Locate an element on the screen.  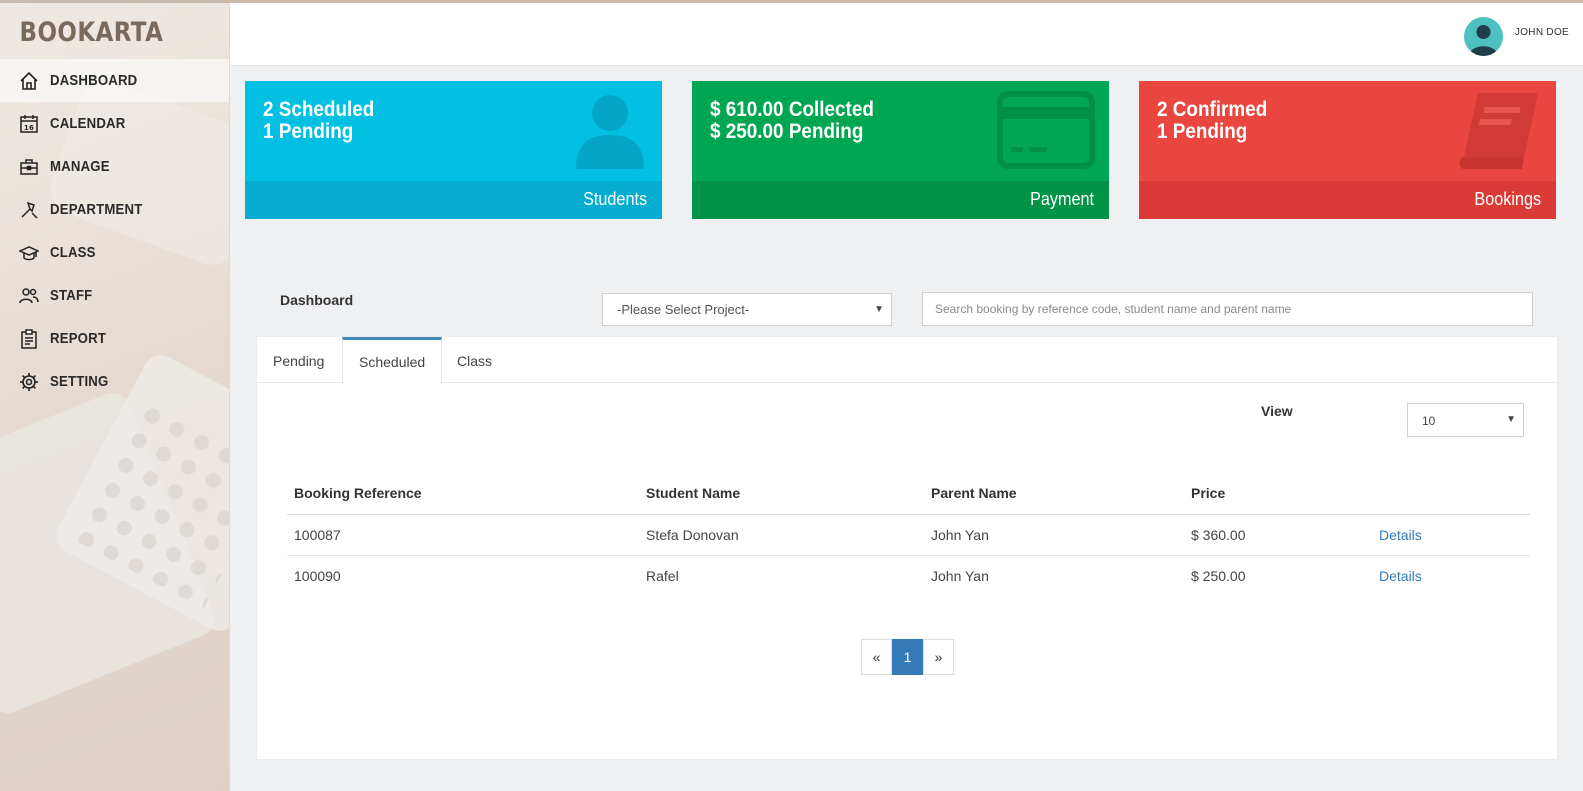
clipboard-icon is located at coordinates (29, 339).